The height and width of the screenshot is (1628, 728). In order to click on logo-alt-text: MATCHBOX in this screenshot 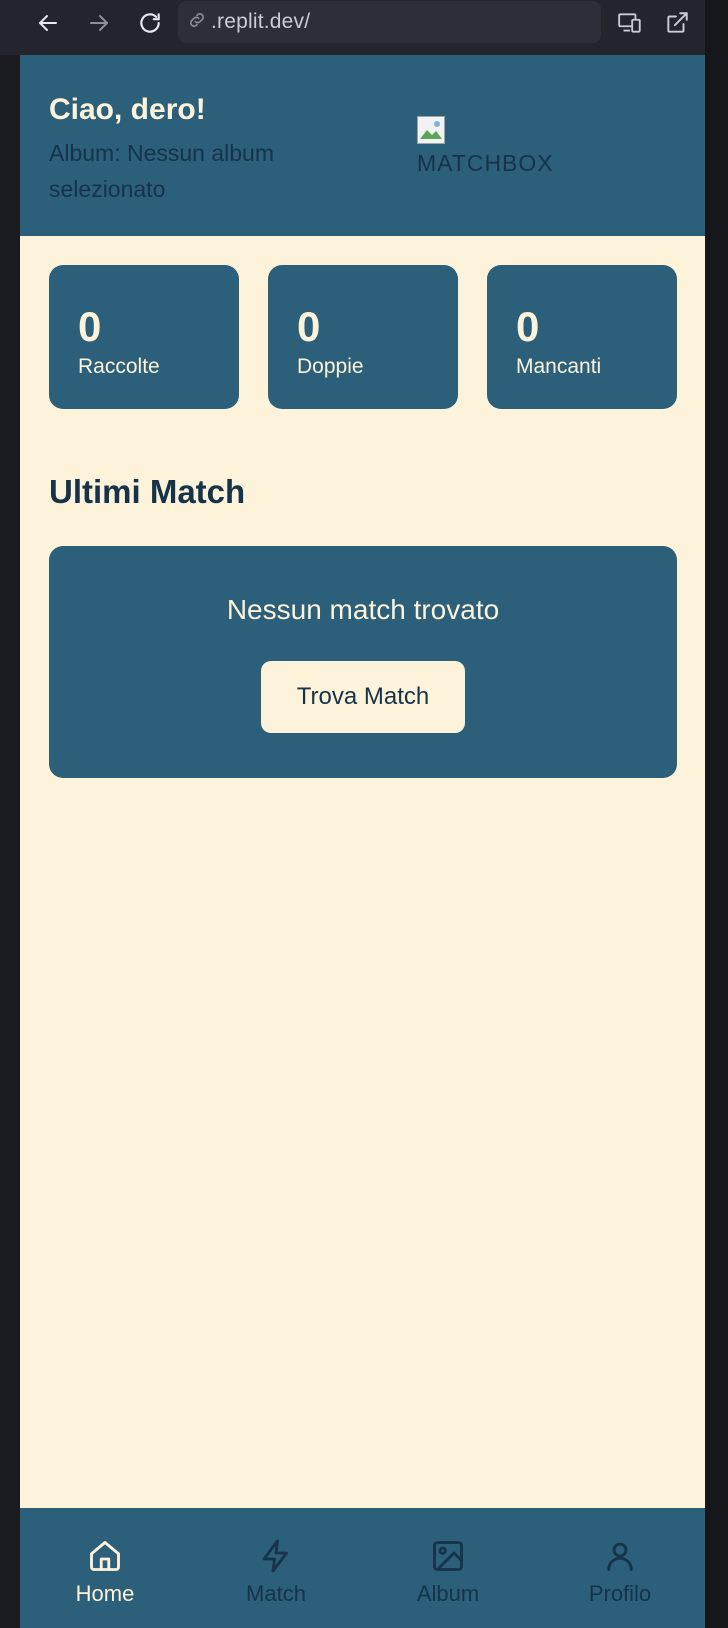, I will do `click(485, 162)`.